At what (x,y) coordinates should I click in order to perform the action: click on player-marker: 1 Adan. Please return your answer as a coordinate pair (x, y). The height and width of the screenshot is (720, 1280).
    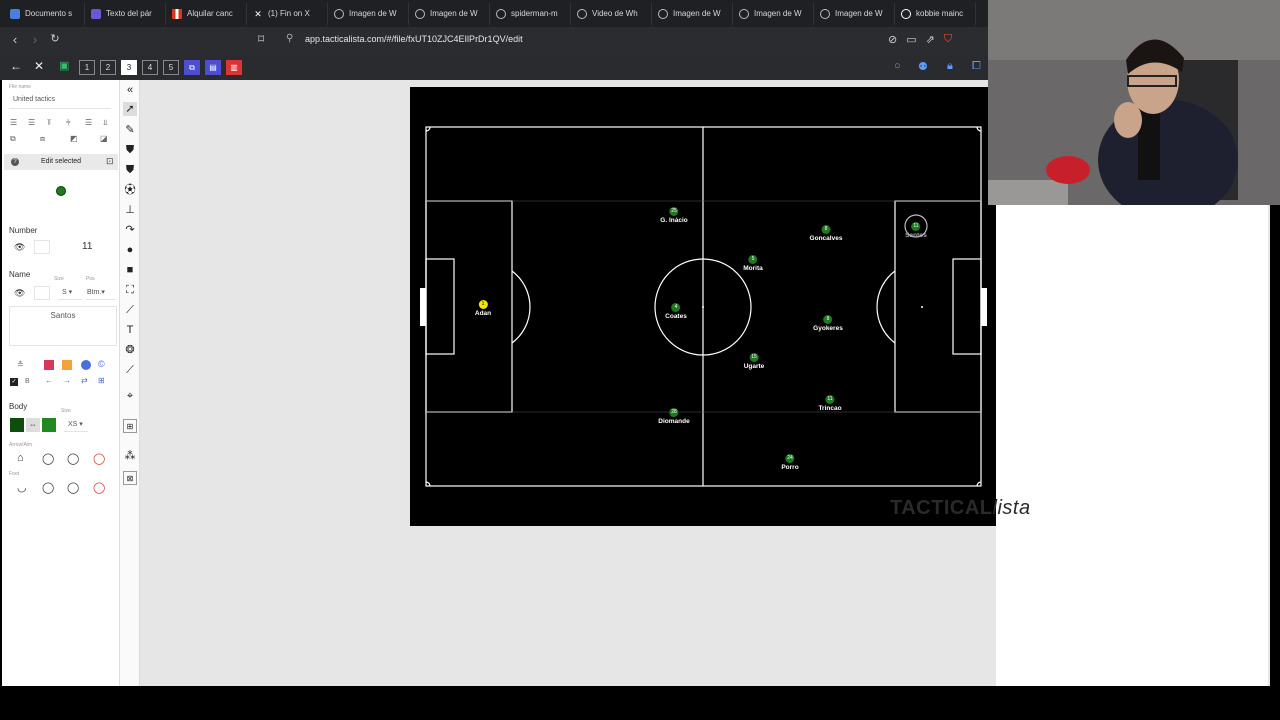
    Looking at the image, I should click on (483, 308).